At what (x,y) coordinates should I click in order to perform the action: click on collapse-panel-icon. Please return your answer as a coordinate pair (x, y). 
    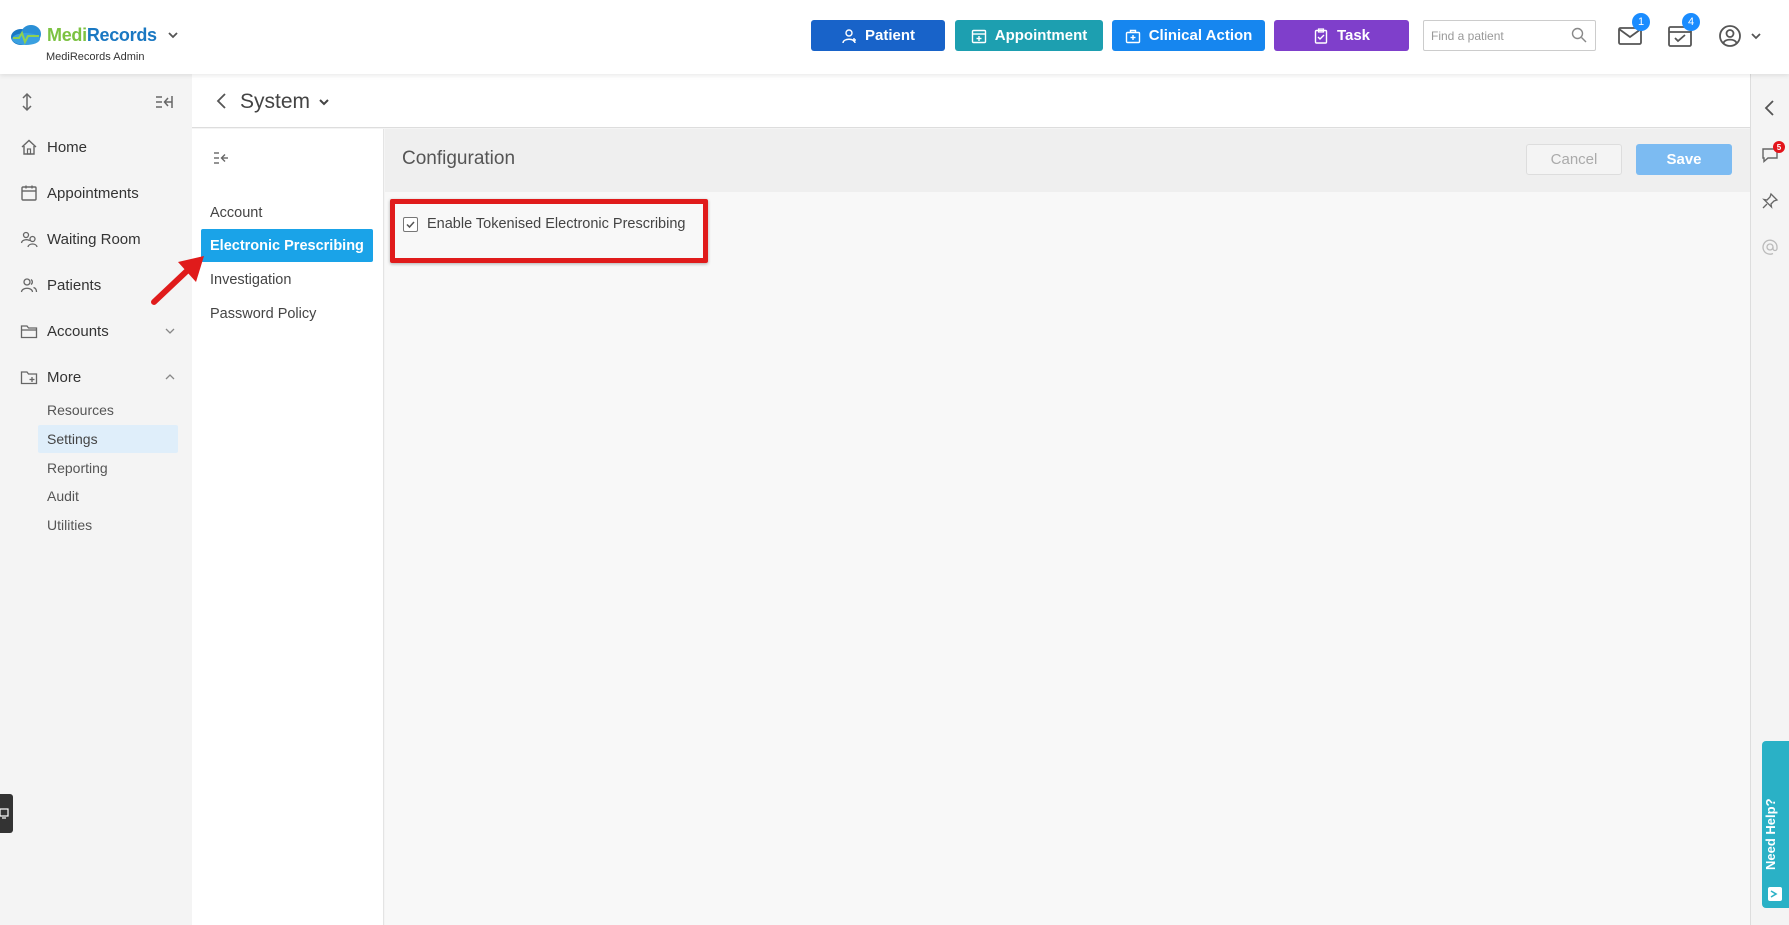
    Looking at the image, I should click on (221, 158).